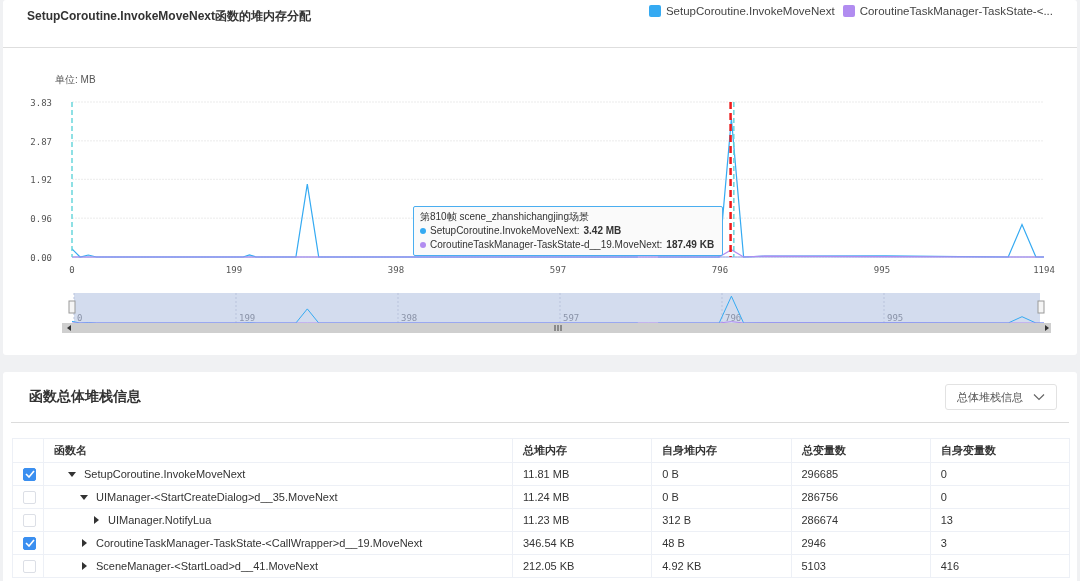 The height and width of the screenshot is (581, 1080). I want to click on table-cell: 416, so click(950, 566).